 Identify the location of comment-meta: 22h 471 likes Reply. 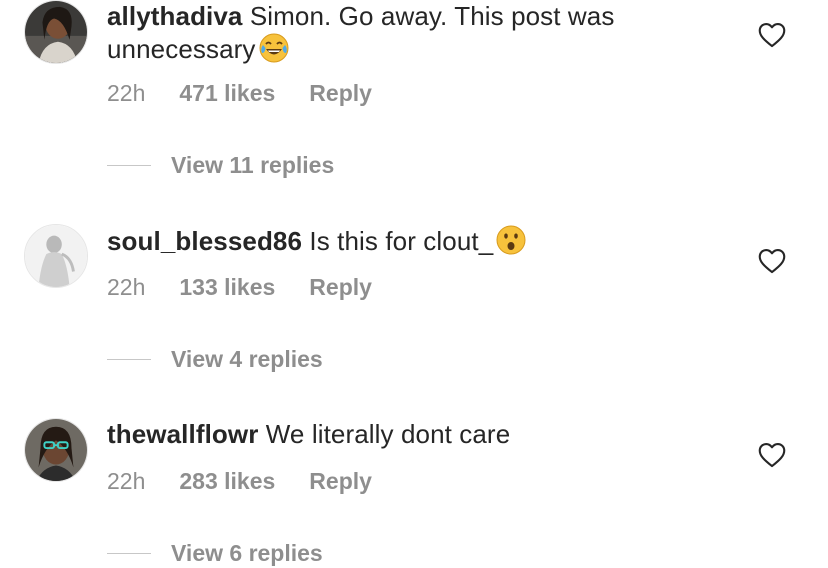
(239, 93).